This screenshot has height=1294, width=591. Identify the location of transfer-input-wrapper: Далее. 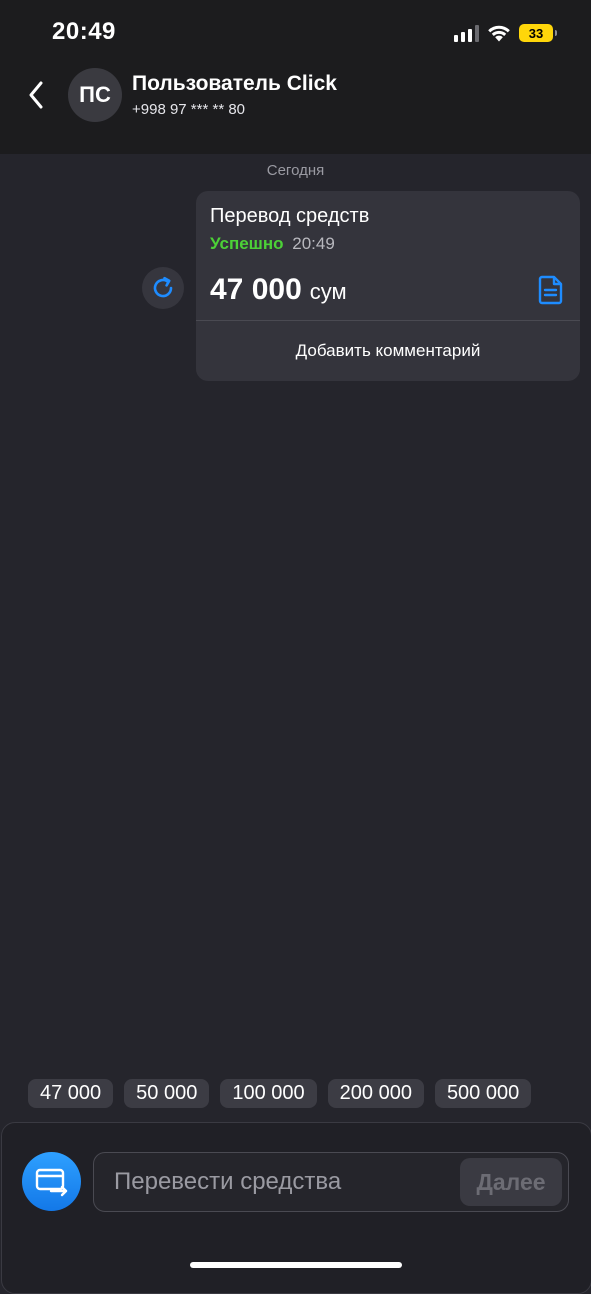
(331, 1182).